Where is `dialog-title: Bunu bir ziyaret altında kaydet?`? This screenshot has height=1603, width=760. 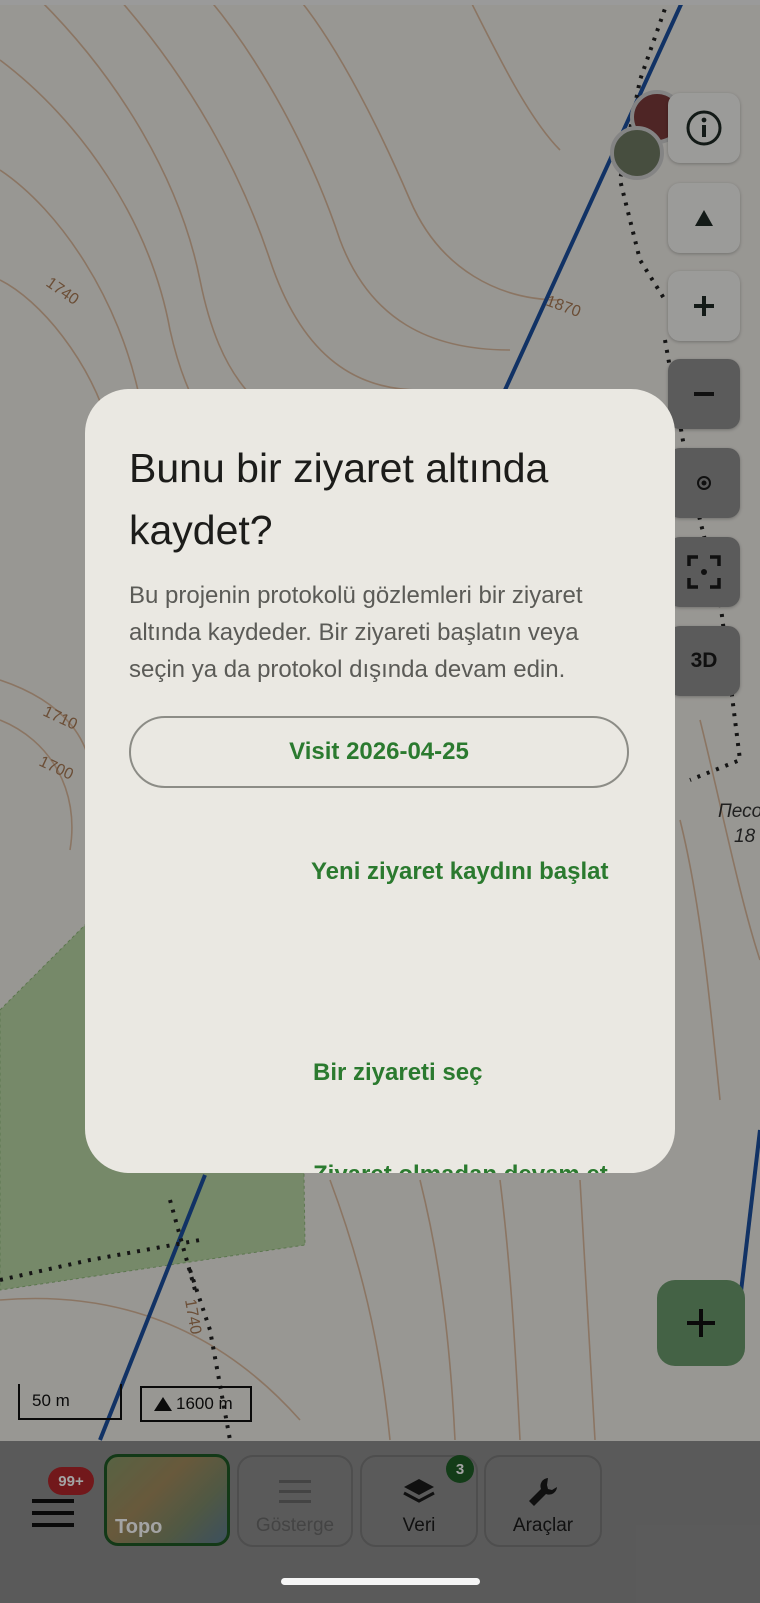
dialog-title: Bunu bir ziyaret altında kaydet? is located at coordinates (339, 499).